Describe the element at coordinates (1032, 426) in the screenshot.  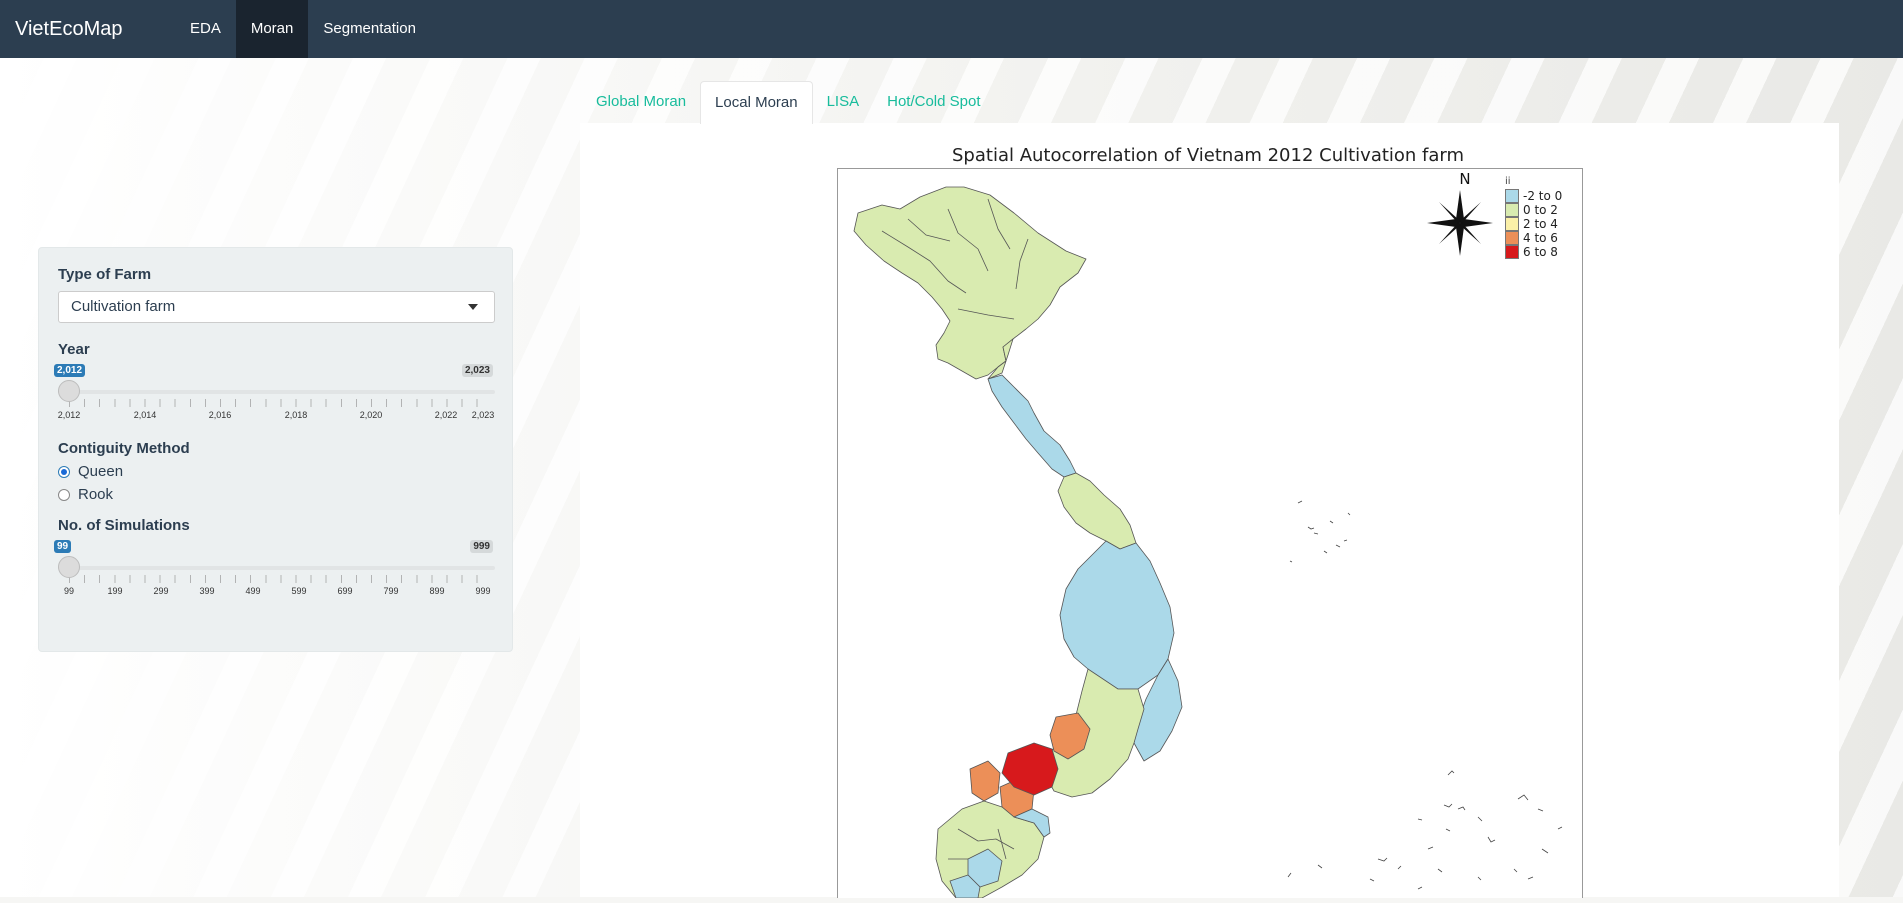
I see `region-central-coast` at that location.